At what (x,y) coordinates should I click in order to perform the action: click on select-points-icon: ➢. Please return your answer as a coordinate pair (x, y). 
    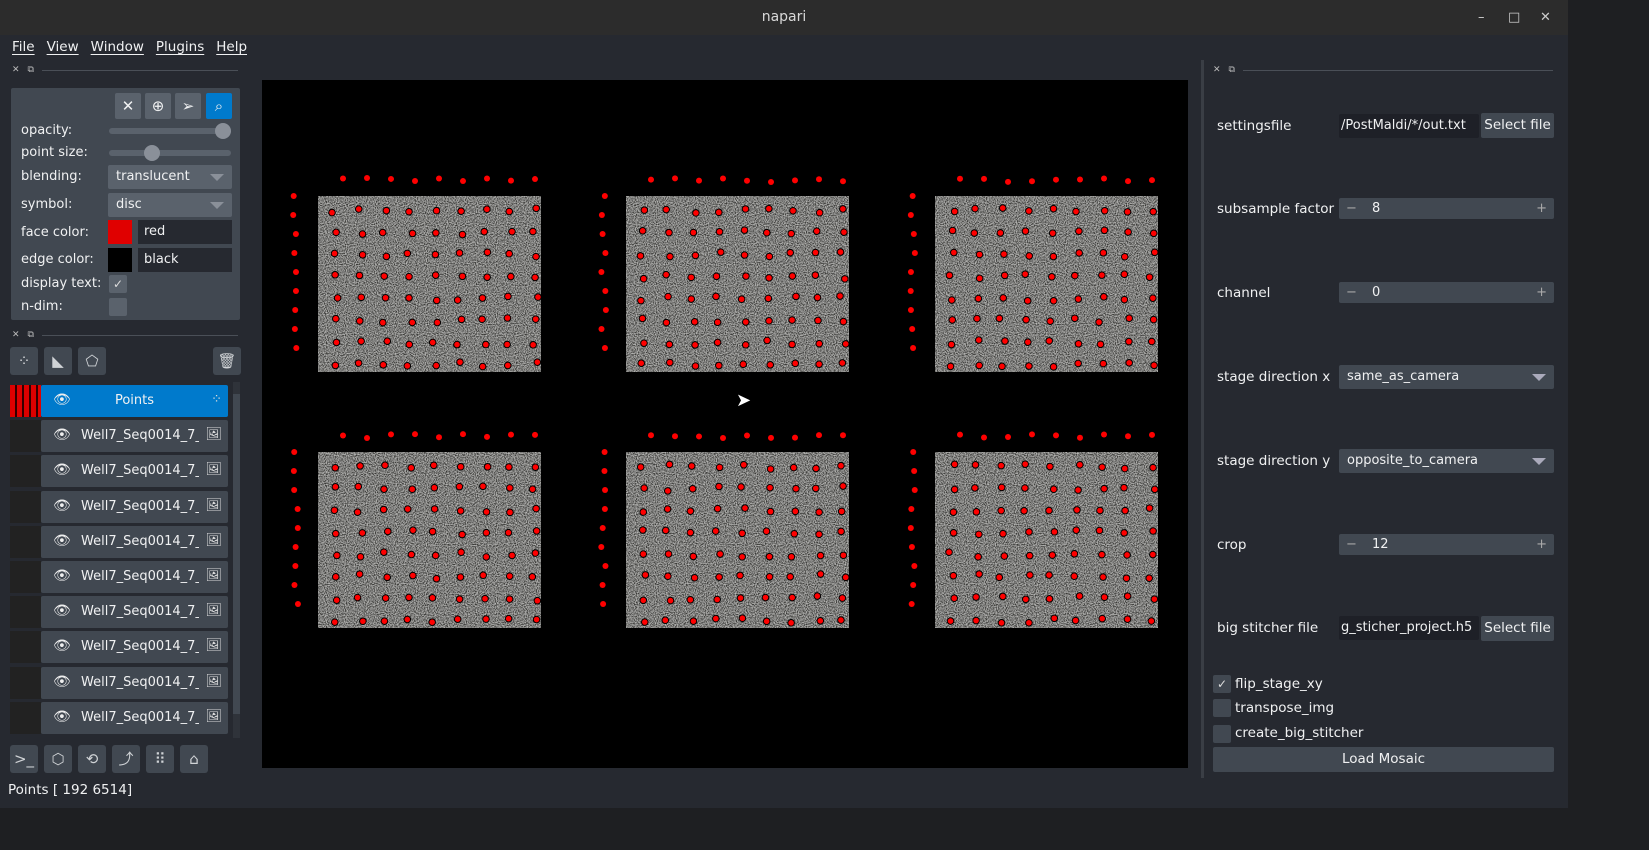
    Looking at the image, I should click on (188, 106).